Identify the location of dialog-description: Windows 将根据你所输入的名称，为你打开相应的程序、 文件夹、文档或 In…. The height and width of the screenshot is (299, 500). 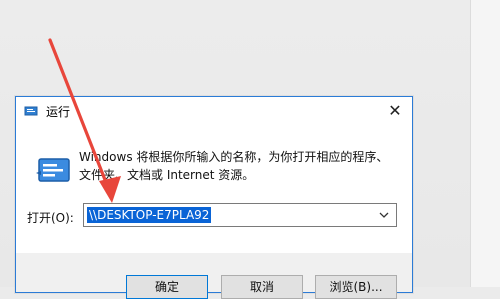
(239, 166).